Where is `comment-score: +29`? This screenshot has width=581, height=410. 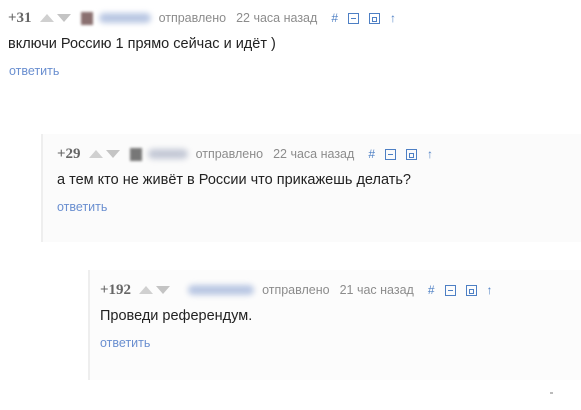 comment-score: +29 is located at coordinates (69, 153).